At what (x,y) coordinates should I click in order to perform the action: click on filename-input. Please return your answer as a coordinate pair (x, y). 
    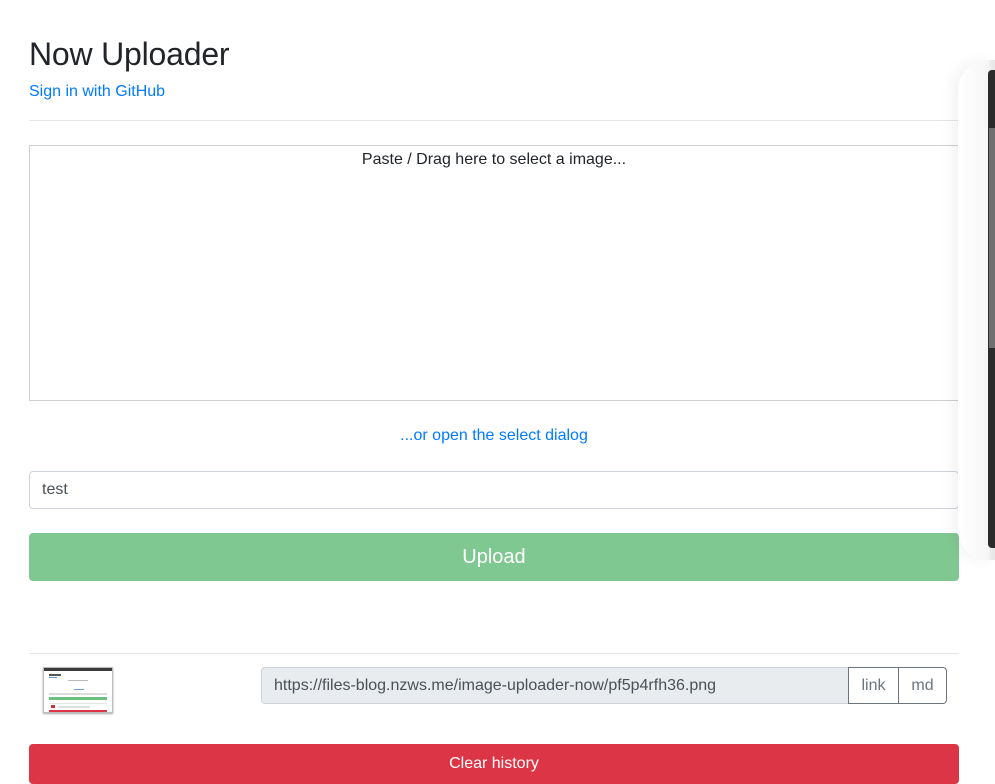
    Looking at the image, I should click on (494, 490).